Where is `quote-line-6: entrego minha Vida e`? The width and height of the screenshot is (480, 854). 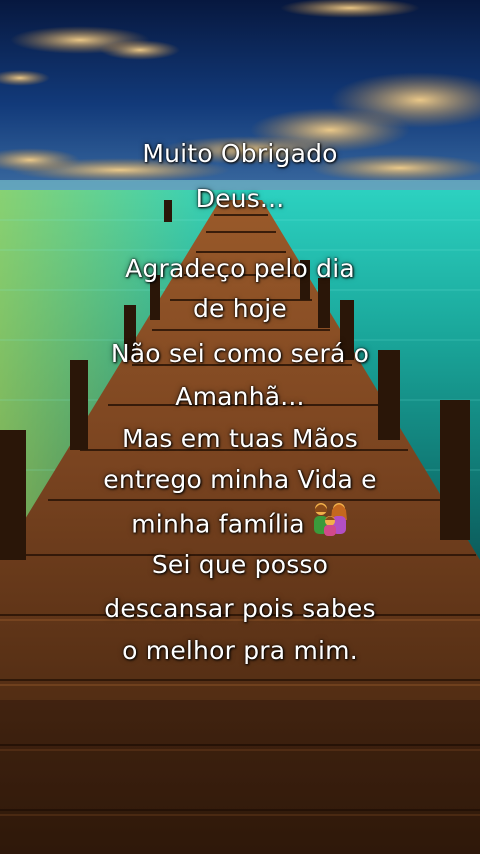
quote-line-6: entrego minha Vida e is located at coordinates (240, 479).